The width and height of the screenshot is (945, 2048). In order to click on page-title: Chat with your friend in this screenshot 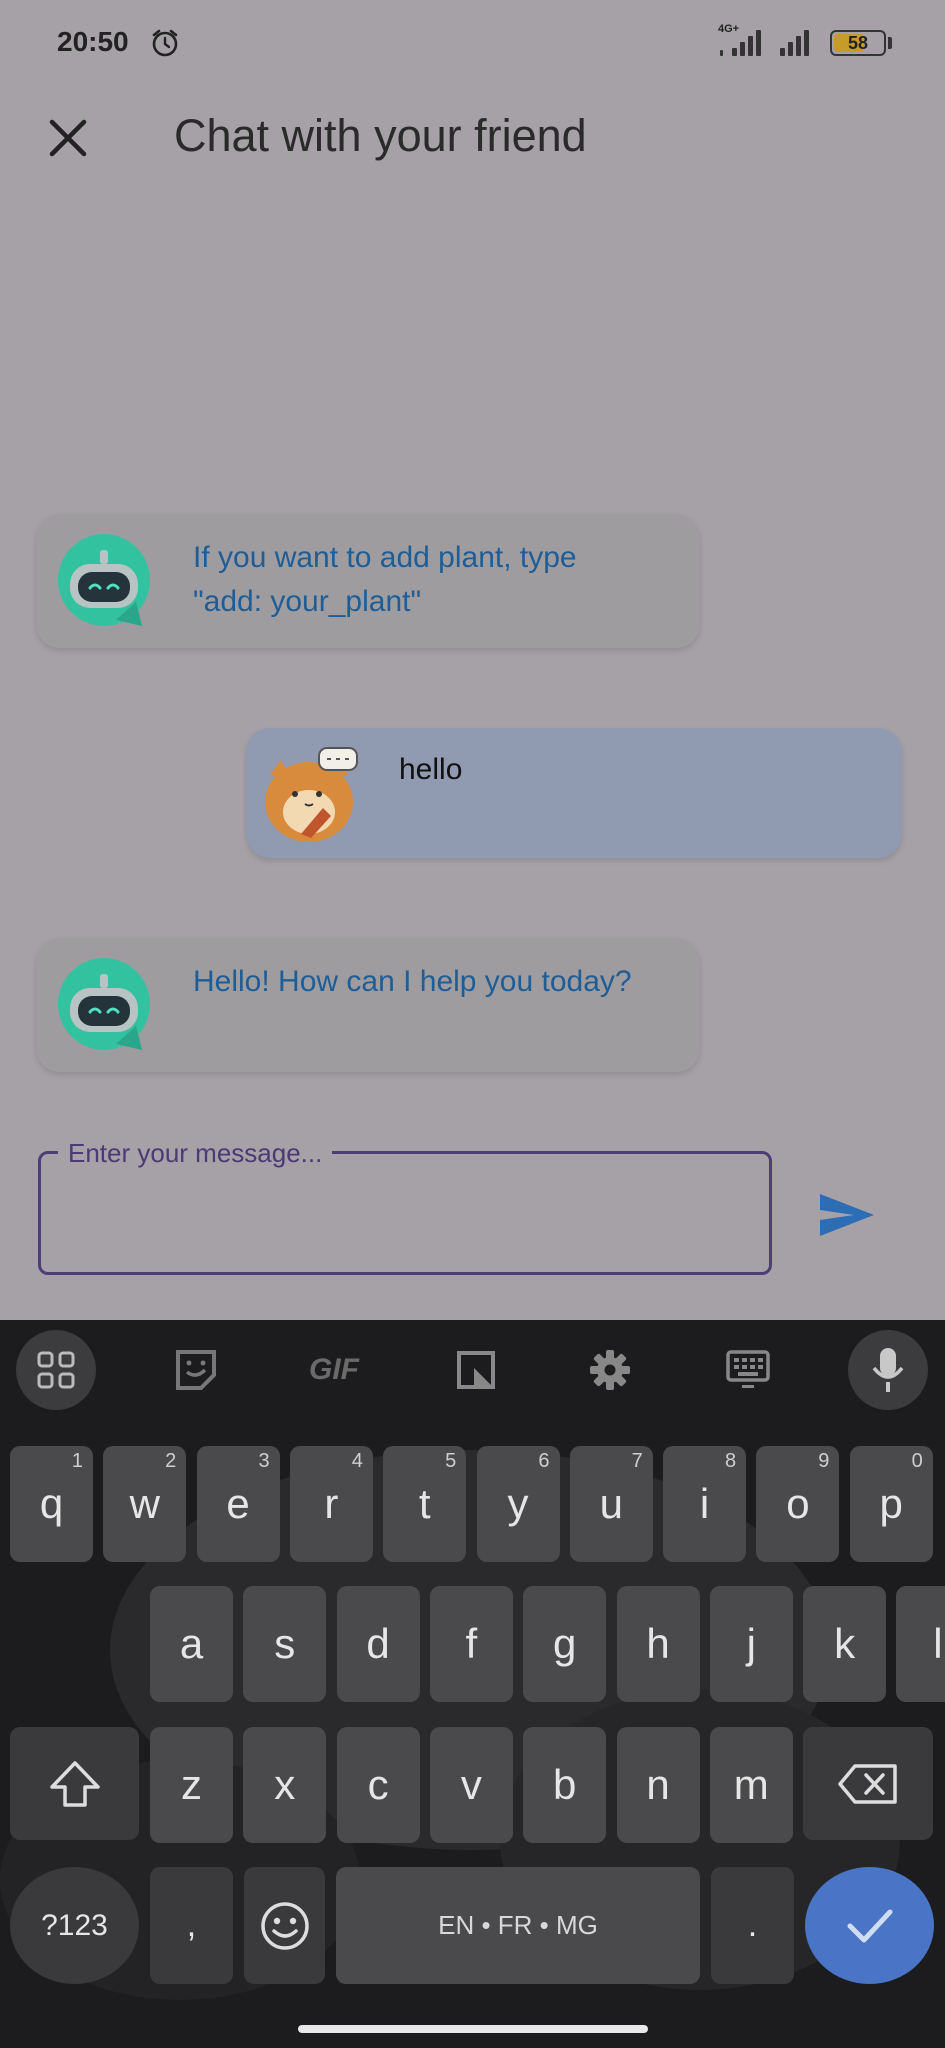, I will do `click(380, 135)`.